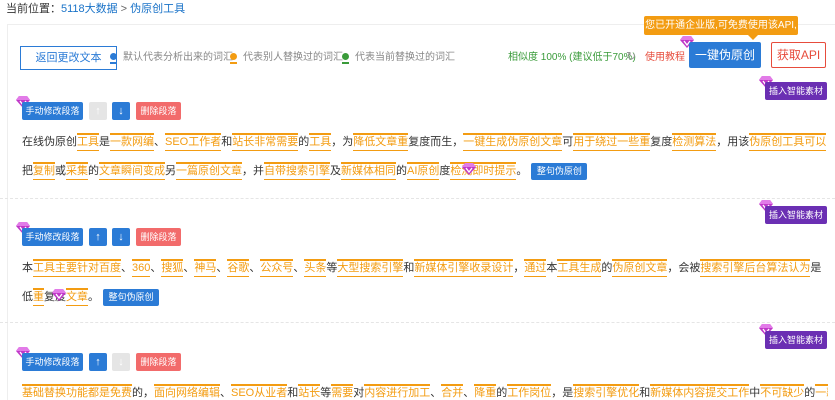  I want to click on replaced-word: 采集, so click(77, 171).